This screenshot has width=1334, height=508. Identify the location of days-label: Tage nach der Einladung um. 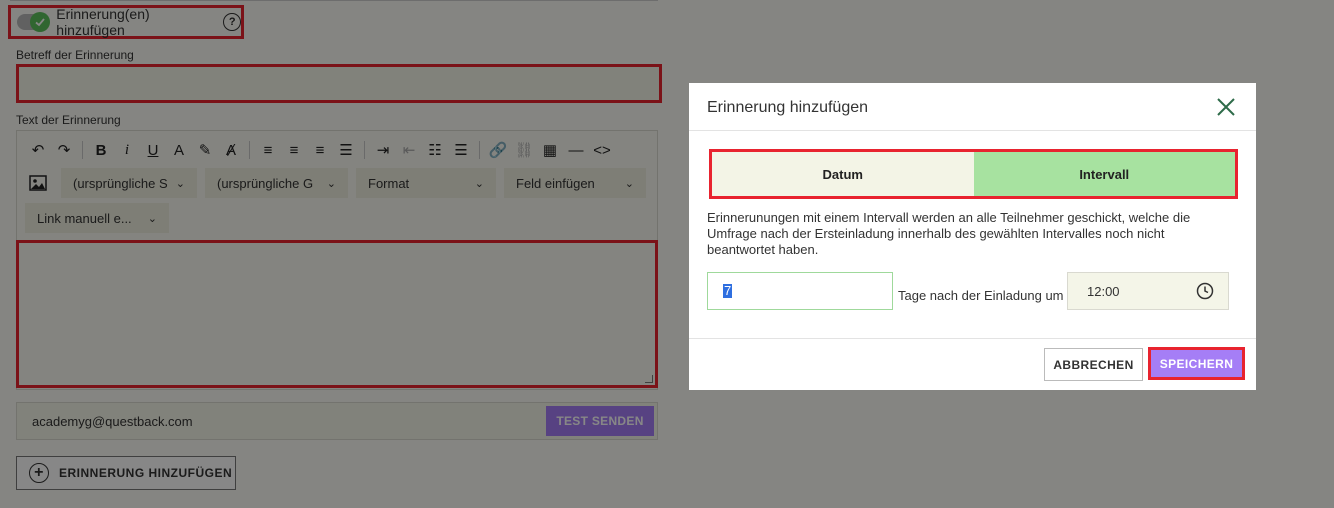
(981, 295).